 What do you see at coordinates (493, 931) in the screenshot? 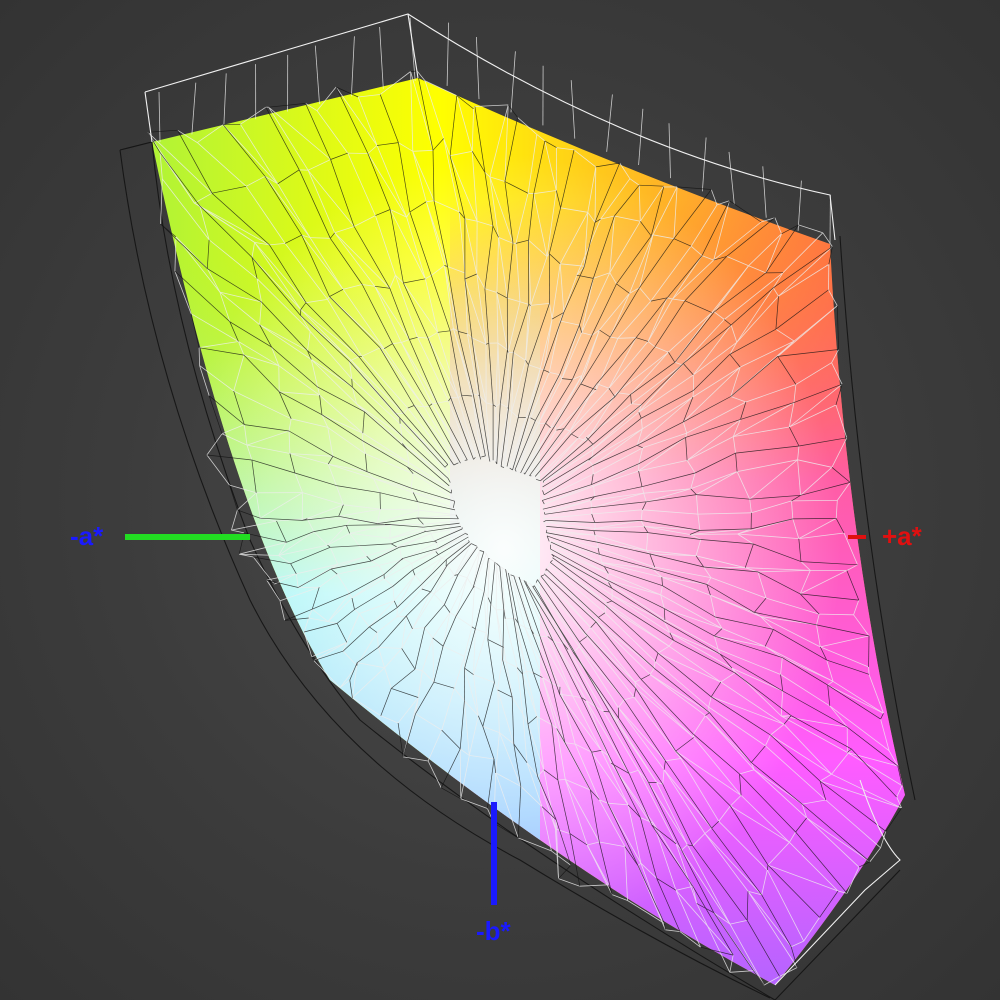
I see `neg-b-axis-label: -b*` at bounding box center [493, 931].